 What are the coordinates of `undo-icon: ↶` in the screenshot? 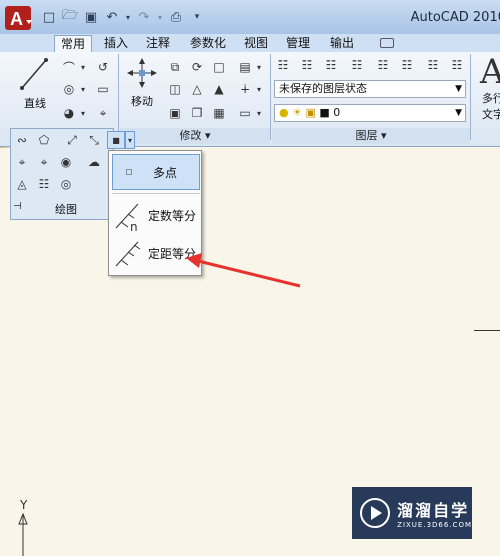 It's located at (112, 17).